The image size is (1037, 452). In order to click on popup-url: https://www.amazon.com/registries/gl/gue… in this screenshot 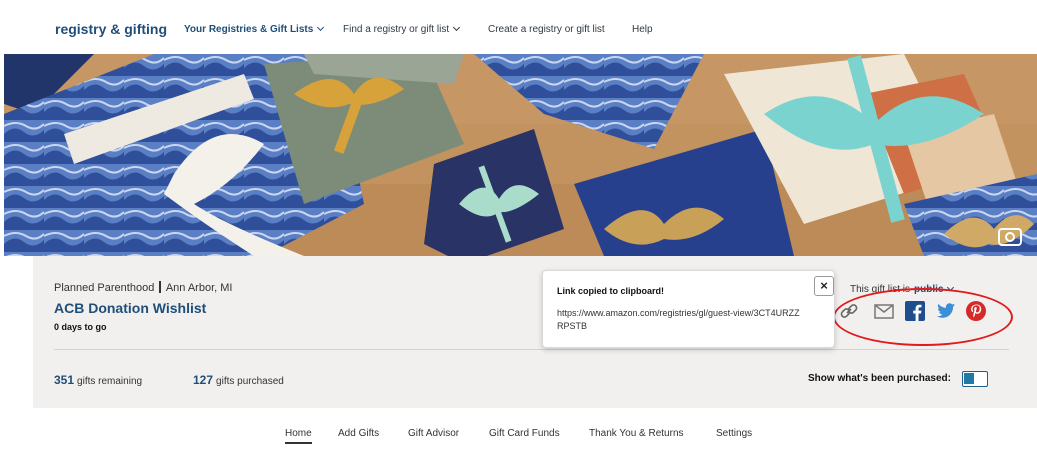, I will do `click(679, 320)`.